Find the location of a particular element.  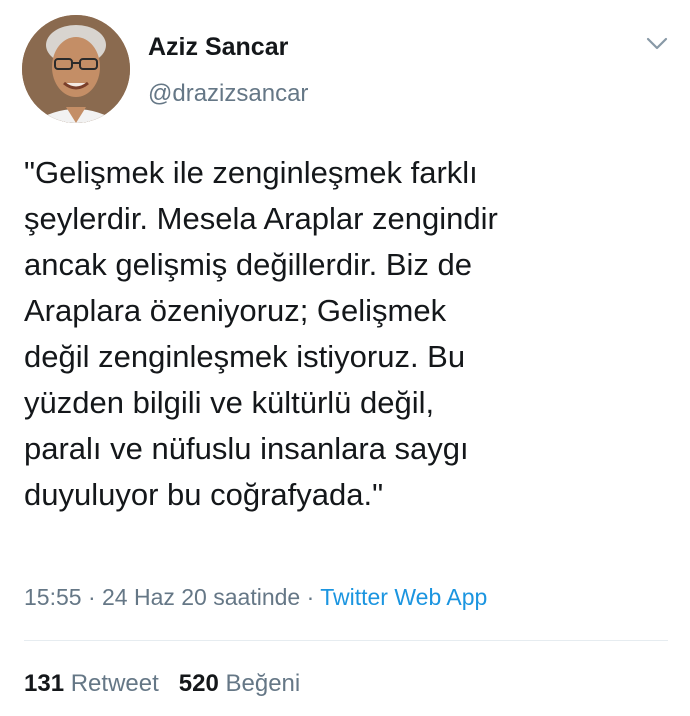

display-name: Aziz Sancar is located at coordinates (218, 47).